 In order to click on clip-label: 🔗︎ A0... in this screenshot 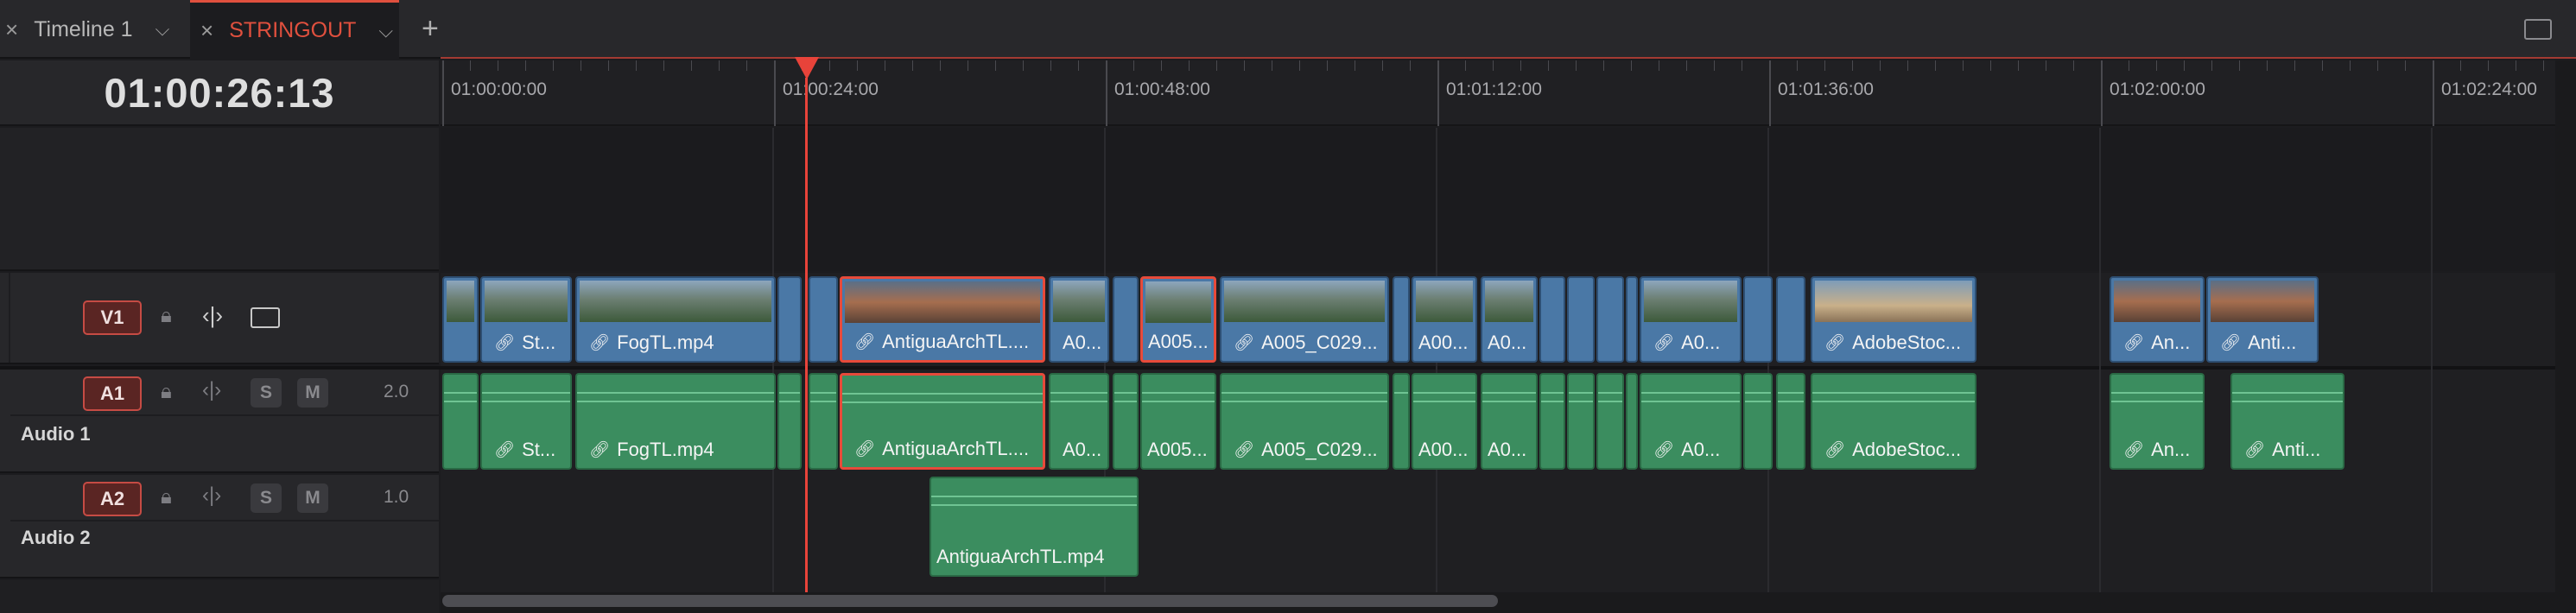, I will do `click(1687, 342)`.